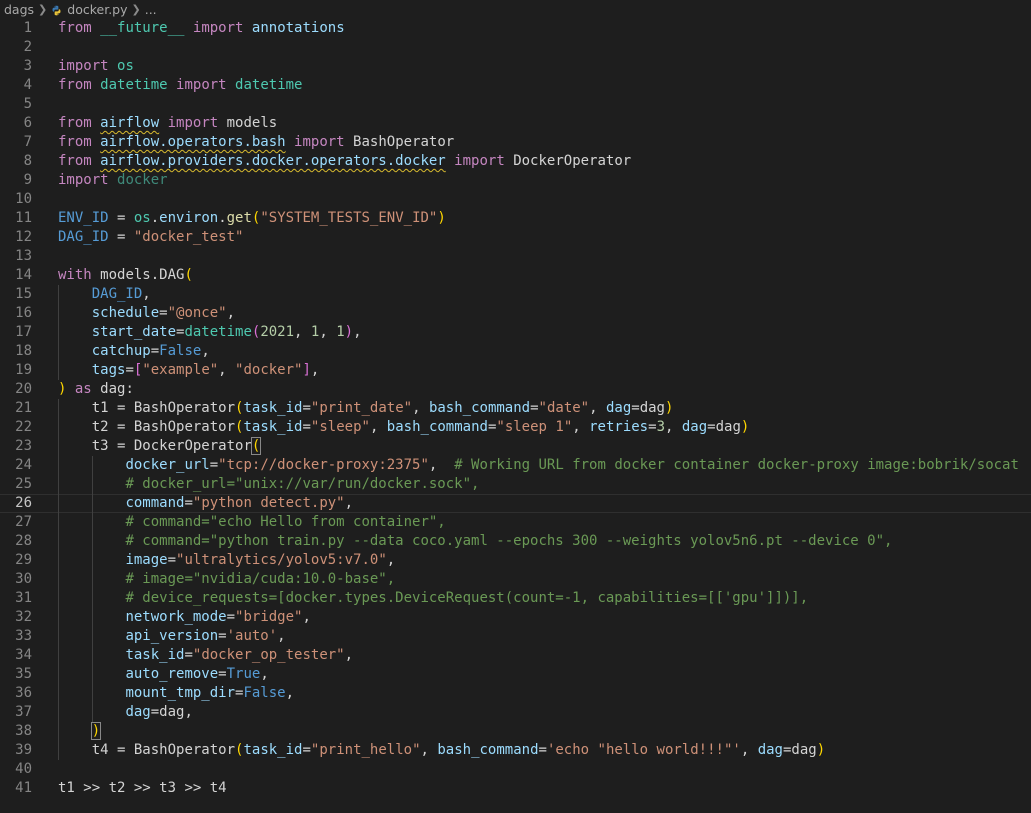 The image size is (1031, 813). Describe the element at coordinates (23, 199) in the screenshot. I see `line-number: 10` at that location.